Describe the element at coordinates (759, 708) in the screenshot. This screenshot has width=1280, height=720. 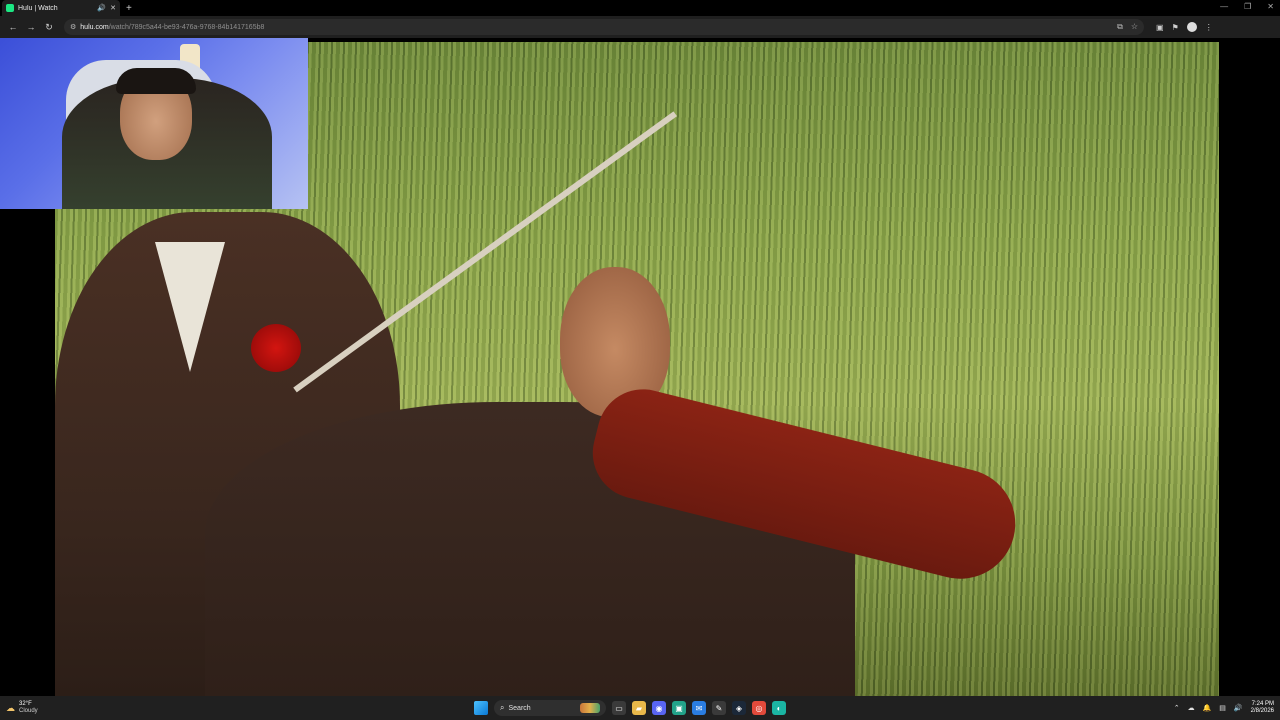
I see `chrome-icon: ◎` at that location.